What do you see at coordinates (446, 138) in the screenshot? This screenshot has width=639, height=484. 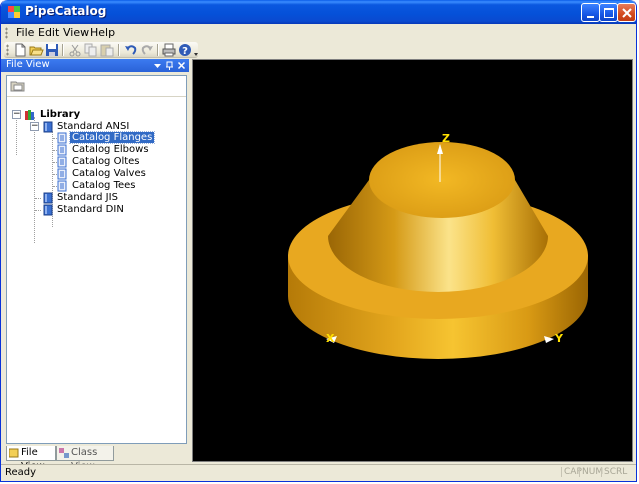 I see `z-axis-label: Z` at bounding box center [446, 138].